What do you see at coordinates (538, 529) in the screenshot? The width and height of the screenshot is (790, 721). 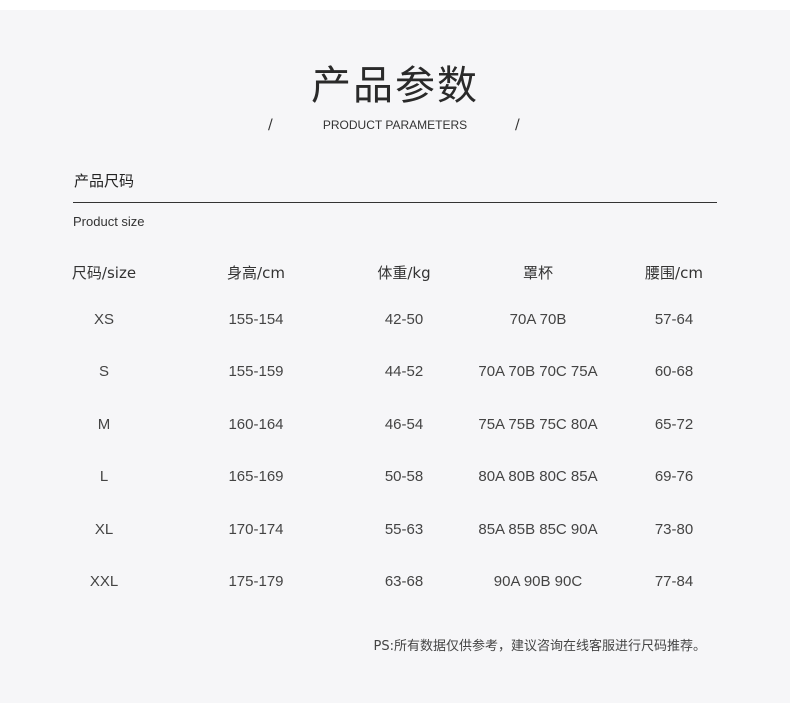 I see `cell-cup: 85A 85B 85C 90A` at bounding box center [538, 529].